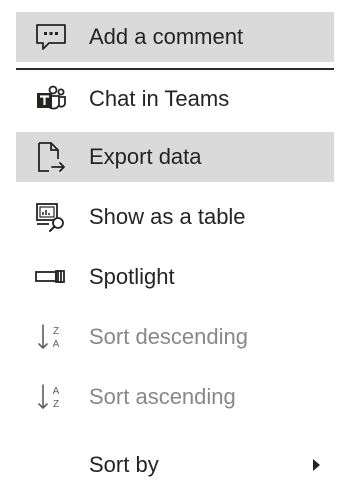  Describe the element at coordinates (145, 156) in the screenshot. I see `menu-item-label: Export data` at that location.